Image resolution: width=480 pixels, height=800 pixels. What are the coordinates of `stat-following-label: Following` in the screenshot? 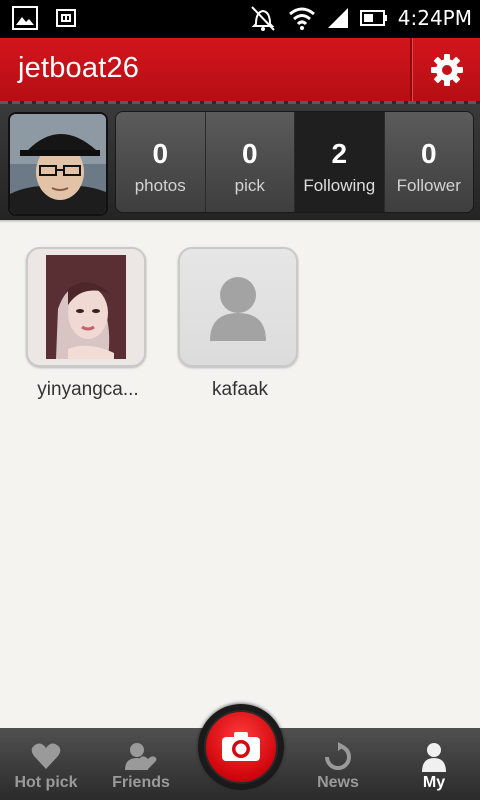 It's located at (339, 185).